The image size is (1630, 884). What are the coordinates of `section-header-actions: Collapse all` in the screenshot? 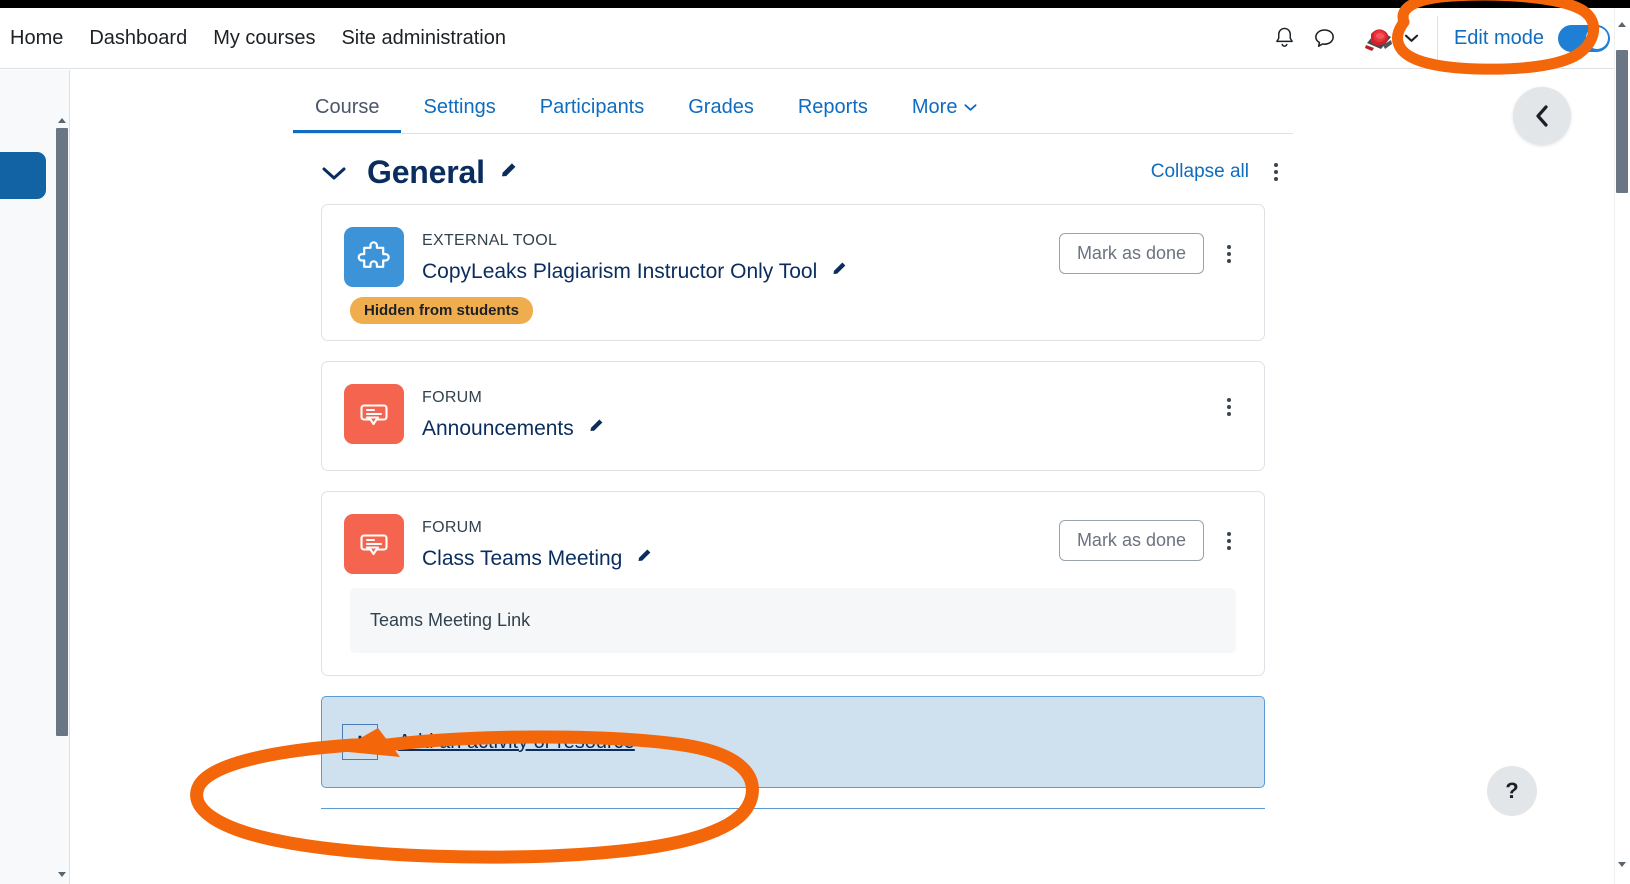 It's located at (1222, 172).